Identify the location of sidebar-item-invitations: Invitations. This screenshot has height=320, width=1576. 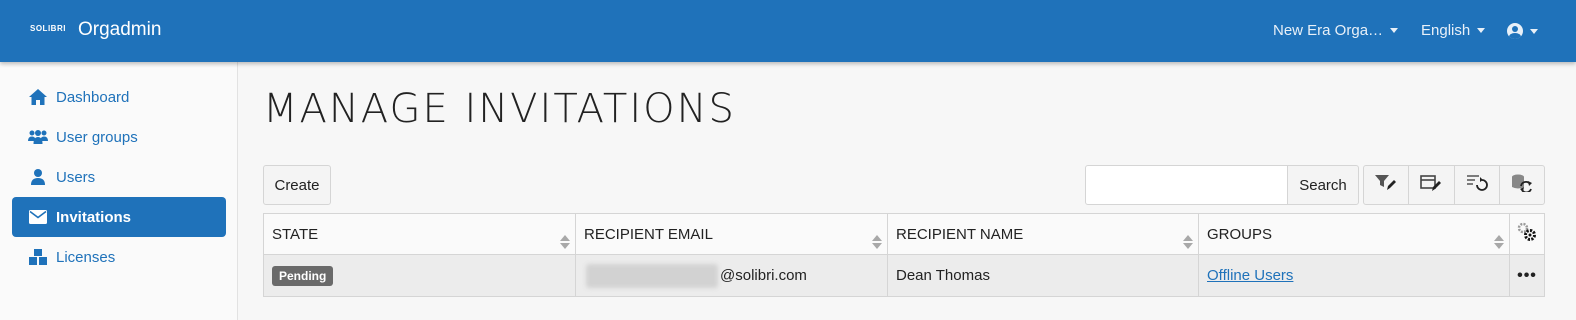
(119, 217).